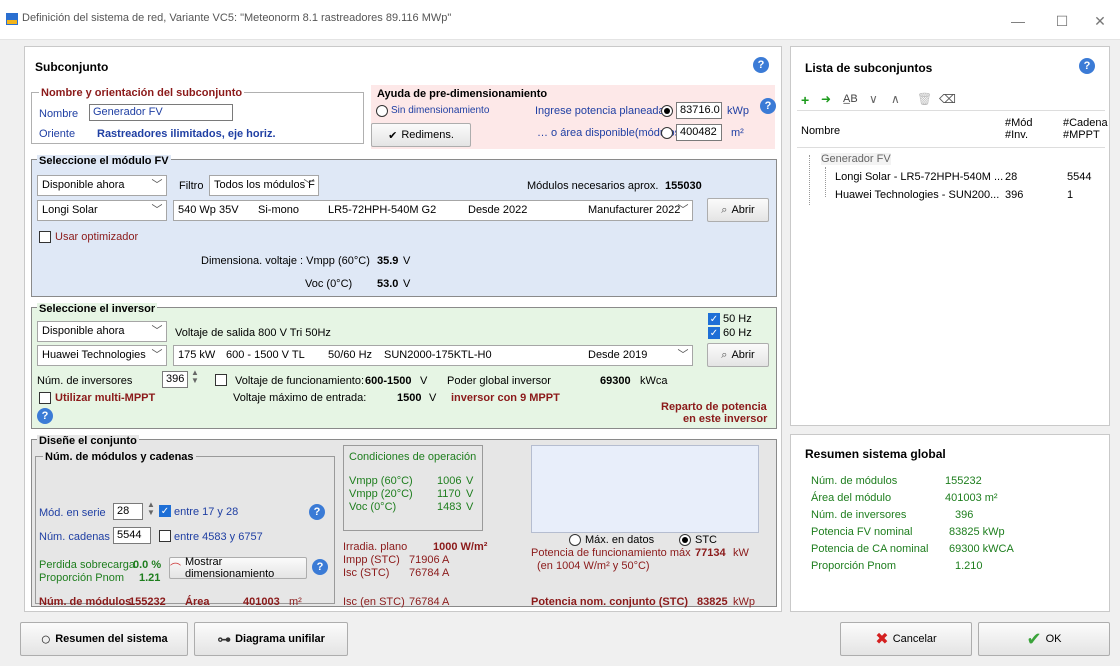 The width and height of the screenshot is (1120, 666). What do you see at coordinates (906, 639) in the screenshot?
I see `cancel-button: ✖ Cancelar` at bounding box center [906, 639].